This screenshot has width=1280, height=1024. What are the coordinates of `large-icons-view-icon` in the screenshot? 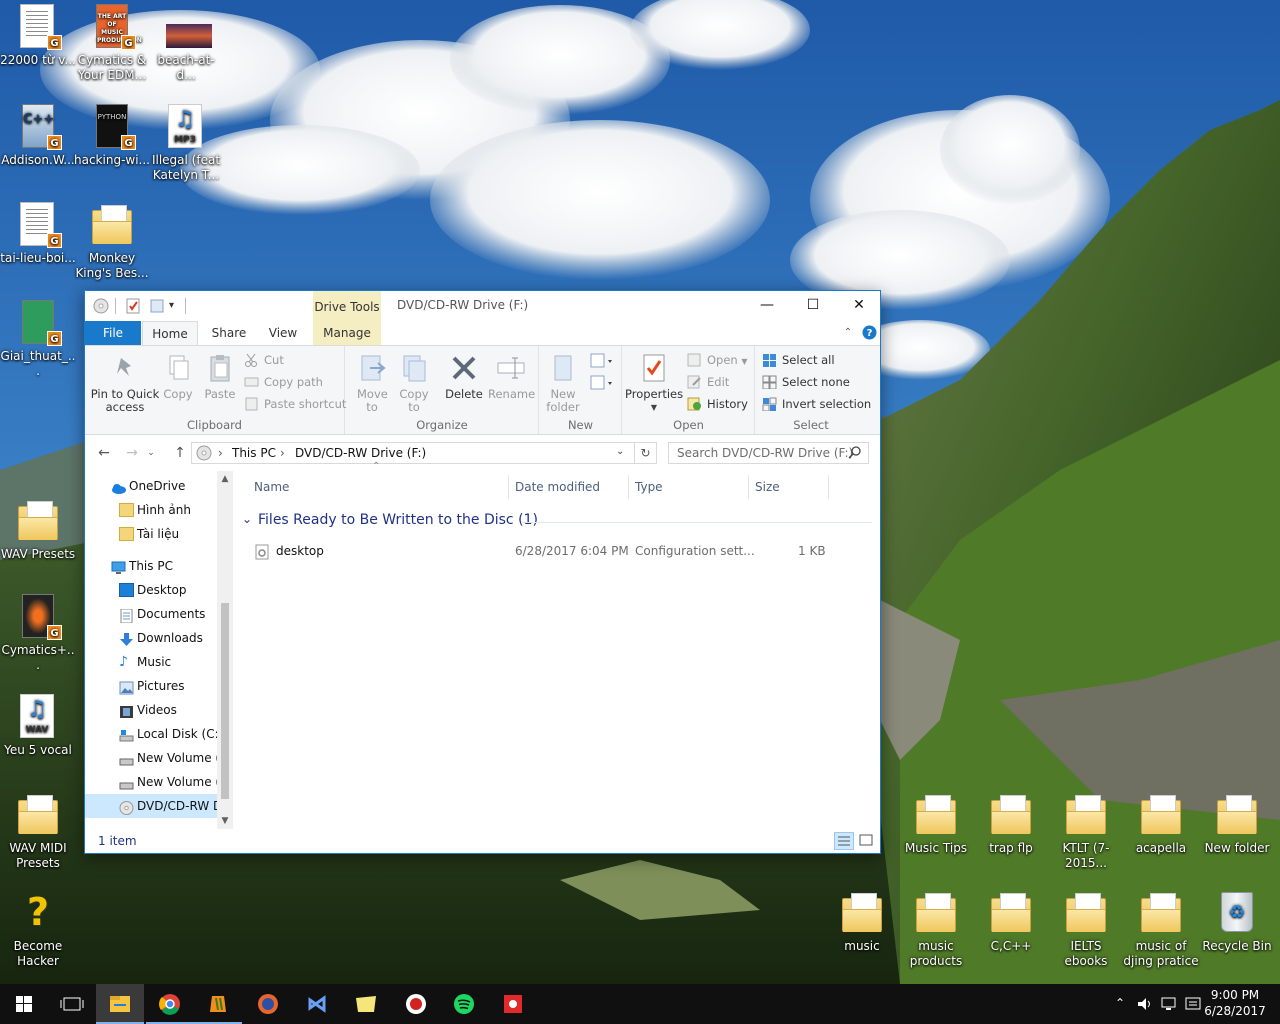 It's located at (867, 841).